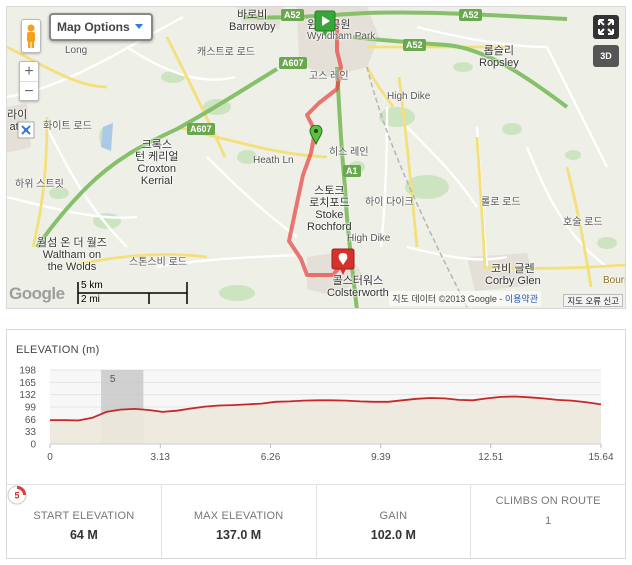  Describe the element at coordinates (93, 27) in the screenshot. I see `map-options-label: Map Options` at that location.